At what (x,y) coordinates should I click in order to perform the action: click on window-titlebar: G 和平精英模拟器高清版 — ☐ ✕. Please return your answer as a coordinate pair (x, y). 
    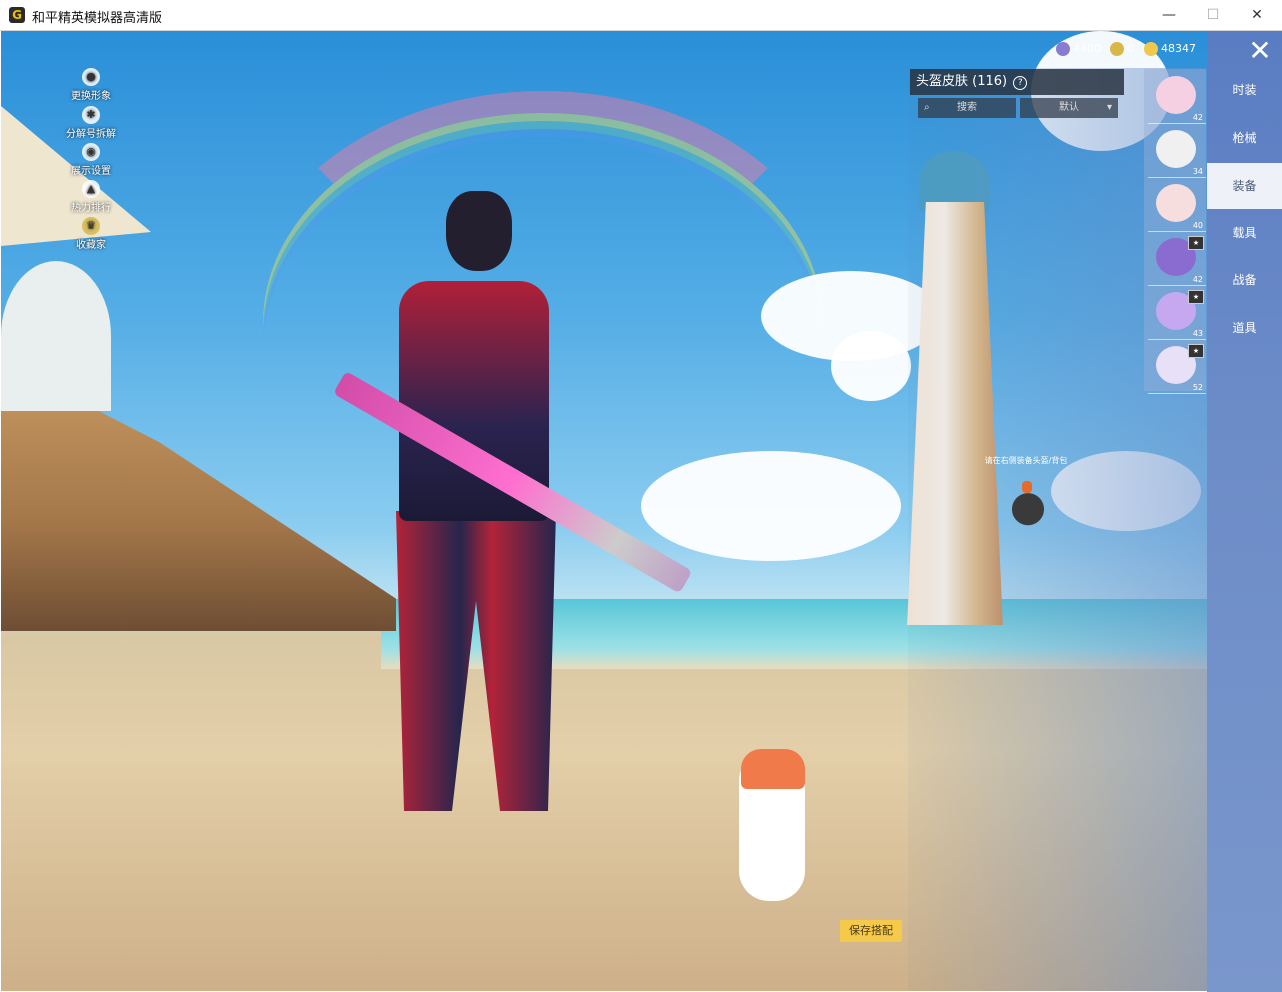
    Looking at the image, I should click on (641, 15).